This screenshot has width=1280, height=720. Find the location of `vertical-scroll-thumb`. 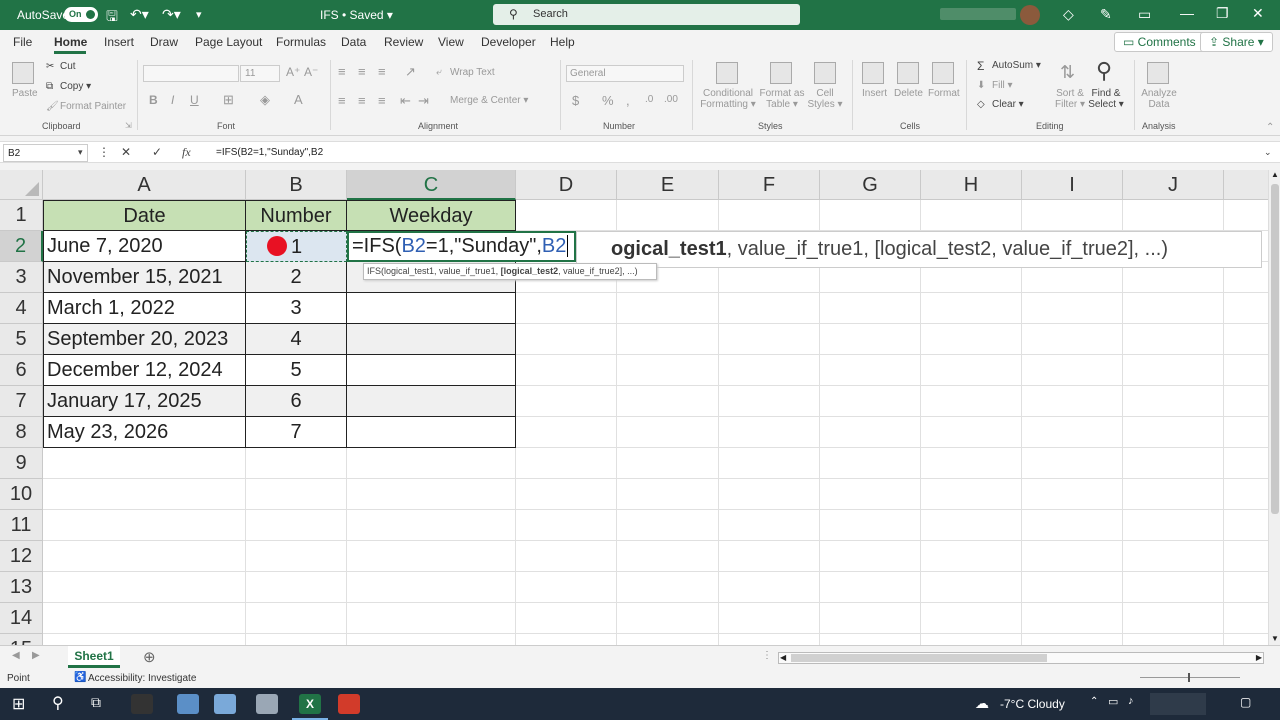

vertical-scroll-thumb is located at coordinates (1275, 349).